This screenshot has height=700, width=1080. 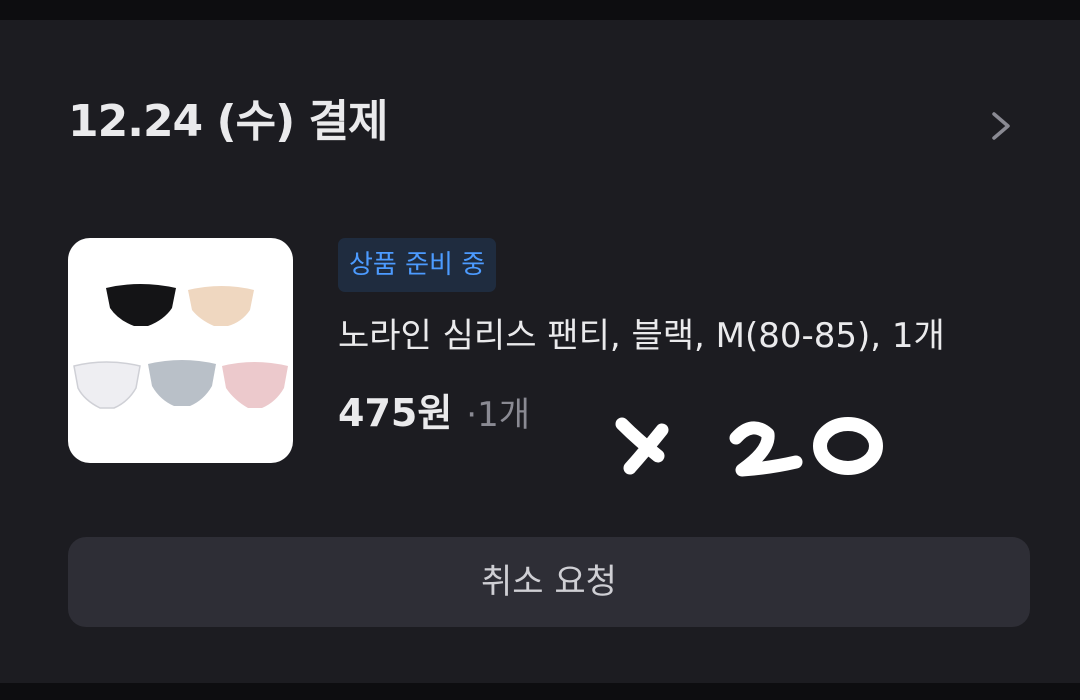 I want to click on quantity: 1개, so click(x=504, y=415).